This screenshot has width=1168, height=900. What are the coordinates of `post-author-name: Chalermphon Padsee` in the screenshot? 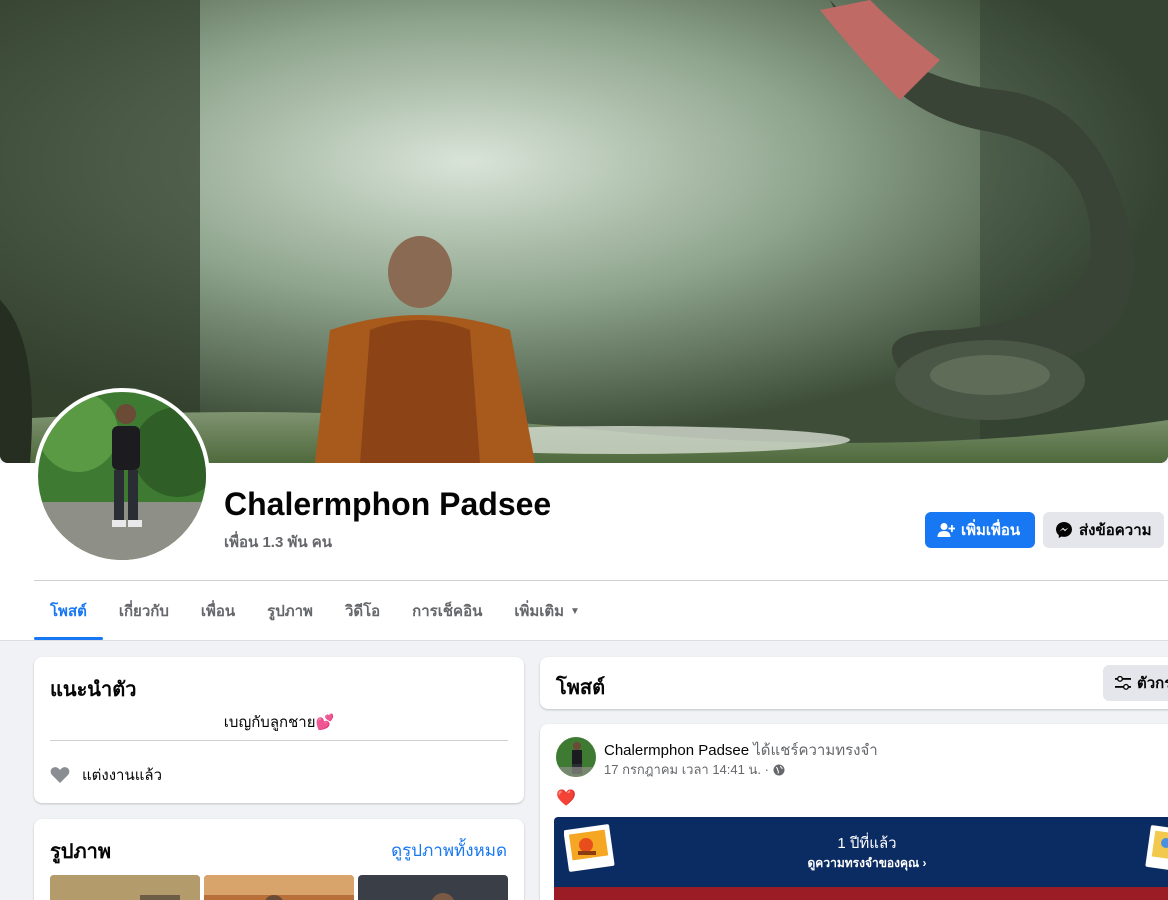 It's located at (676, 750).